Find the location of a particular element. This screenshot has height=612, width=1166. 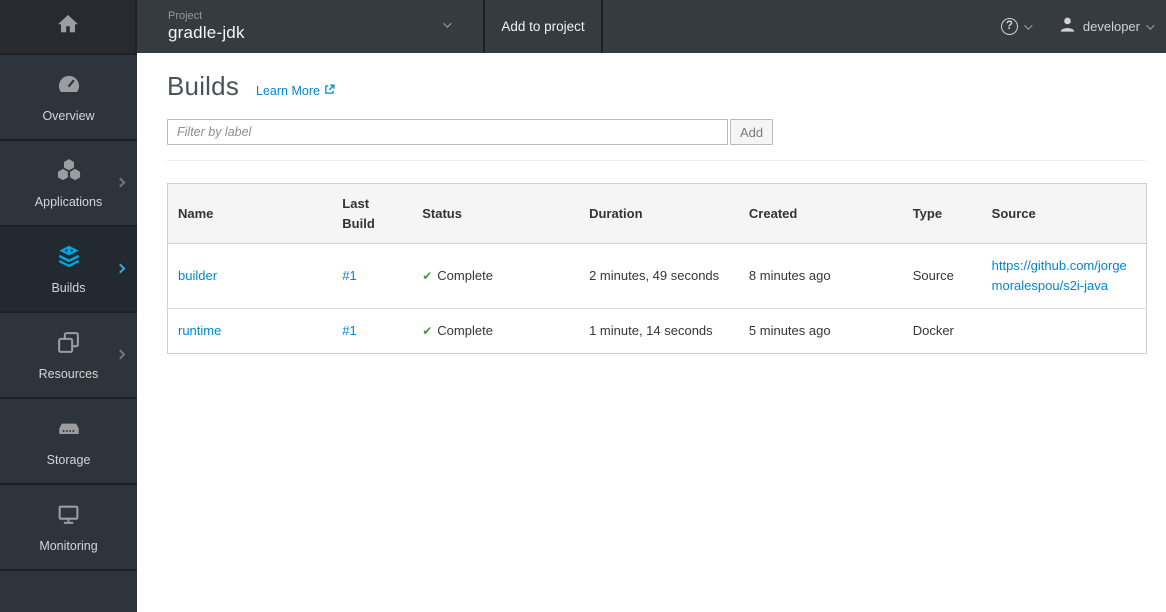

sidebar-item-label: Monitoring is located at coordinates (68, 545).